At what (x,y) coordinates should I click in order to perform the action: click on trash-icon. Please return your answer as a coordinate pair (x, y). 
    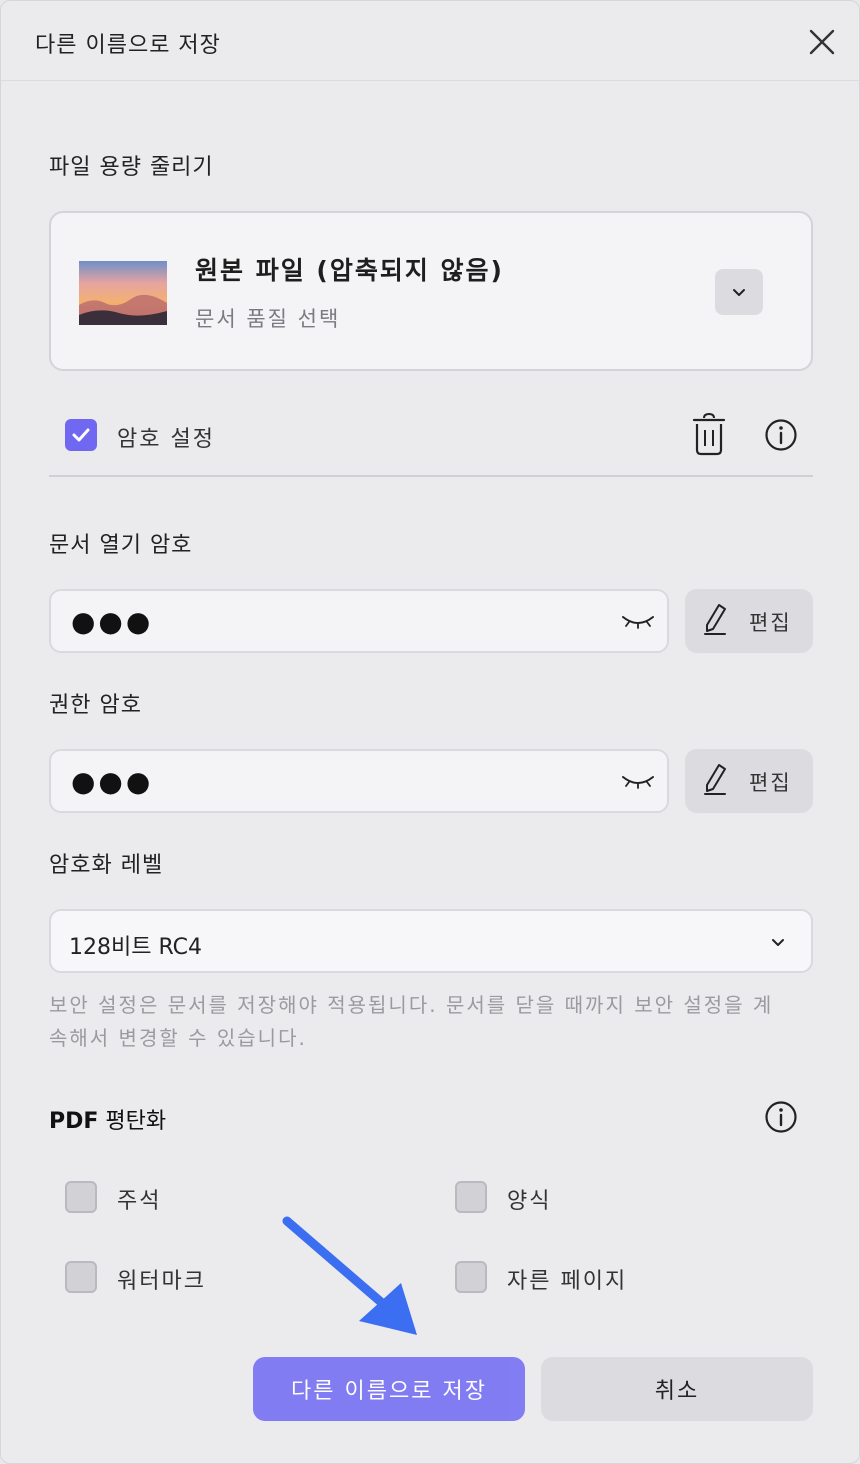
    Looking at the image, I should click on (709, 434).